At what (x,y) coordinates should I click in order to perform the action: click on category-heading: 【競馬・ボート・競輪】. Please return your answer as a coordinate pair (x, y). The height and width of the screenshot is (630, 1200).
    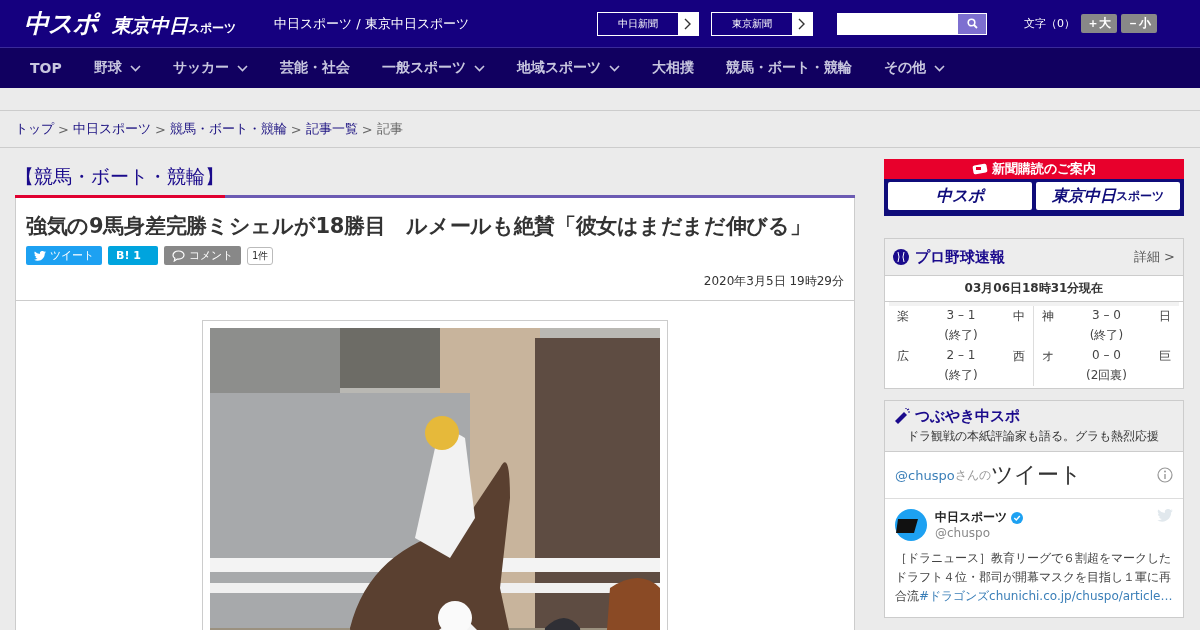
    Looking at the image, I should click on (120, 176).